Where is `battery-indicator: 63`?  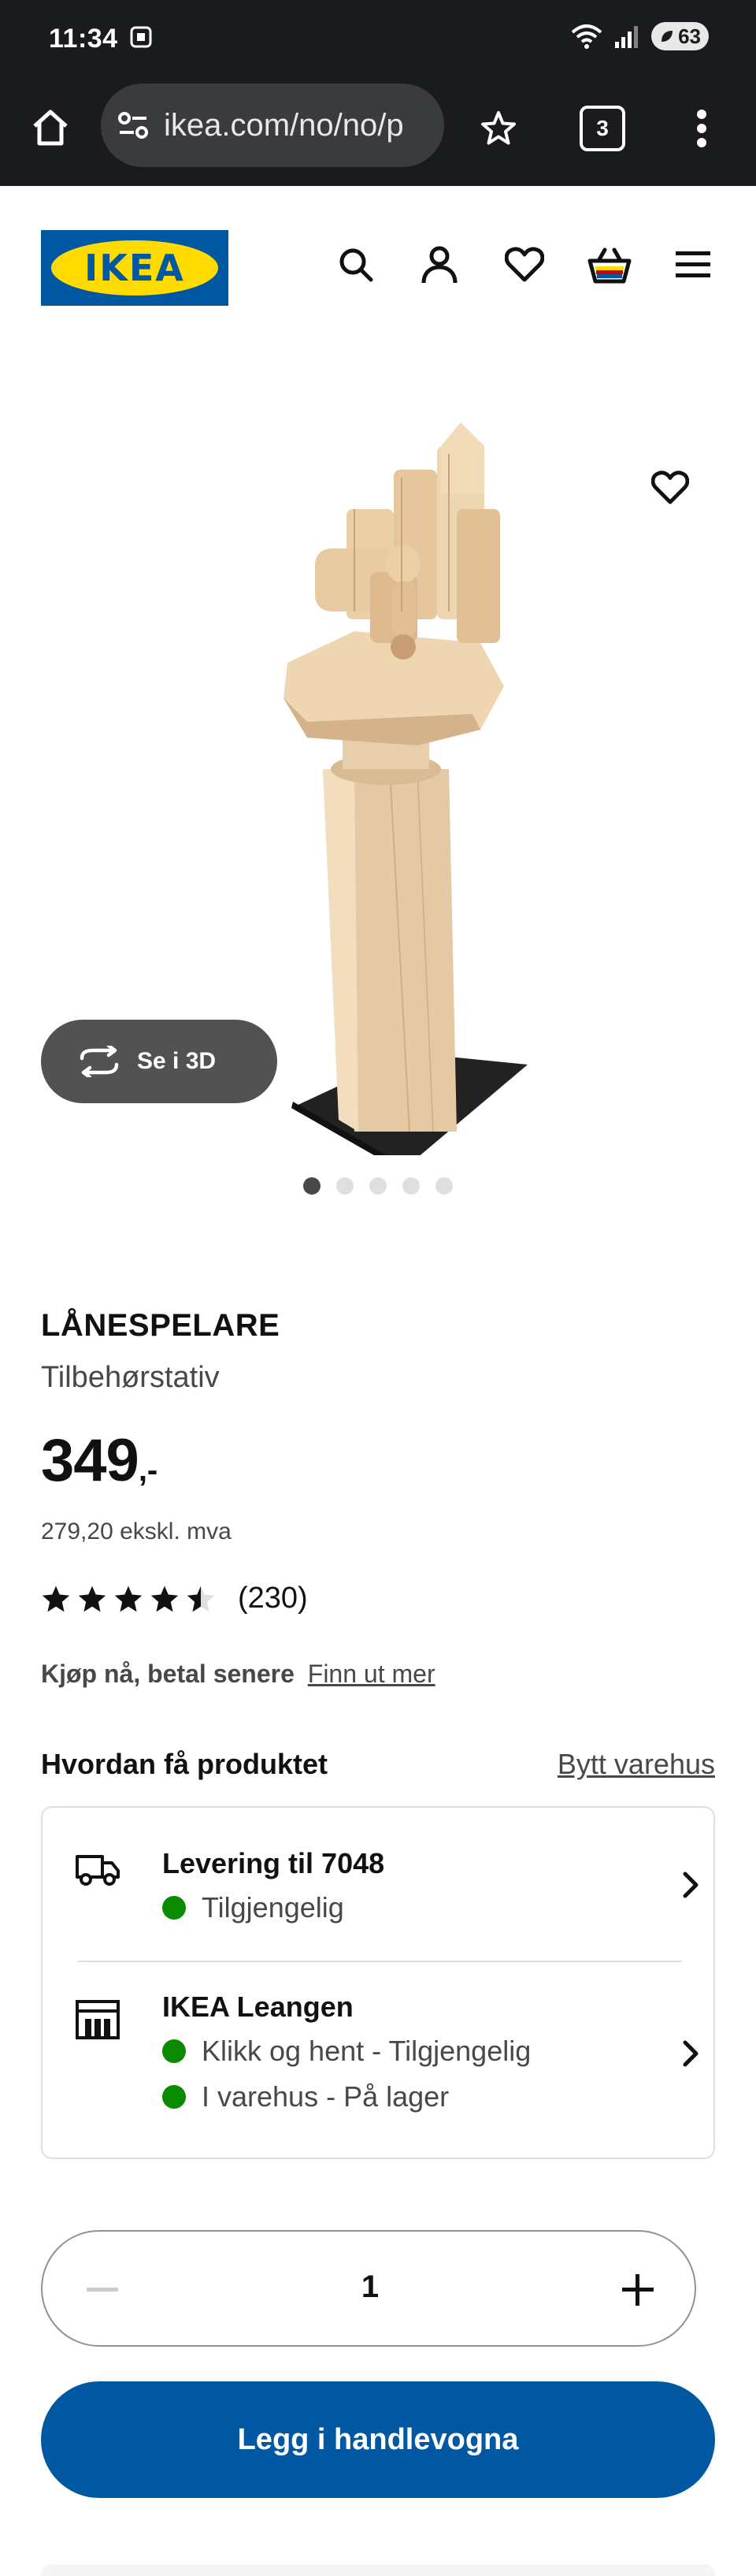
battery-indicator: 63 is located at coordinates (680, 36).